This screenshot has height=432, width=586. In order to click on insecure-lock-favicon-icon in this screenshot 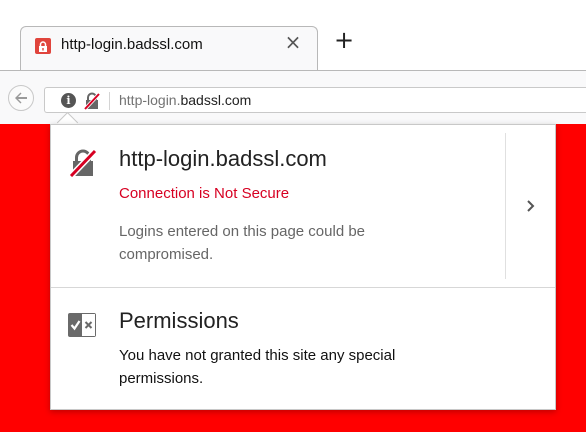, I will do `click(43, 46)`.